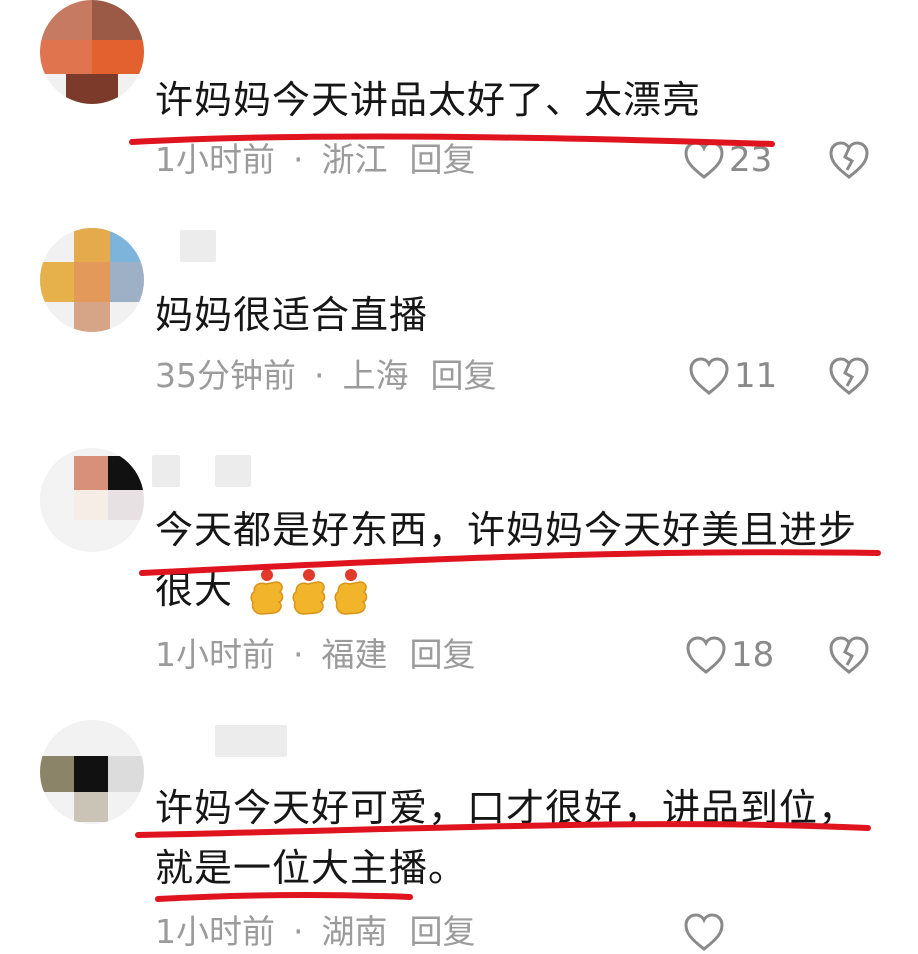 The height and width of the screenshot is (954, 918). Describe the element at coordinates (751, 160) in the screenshot. I see `like-count: 23` at that location.